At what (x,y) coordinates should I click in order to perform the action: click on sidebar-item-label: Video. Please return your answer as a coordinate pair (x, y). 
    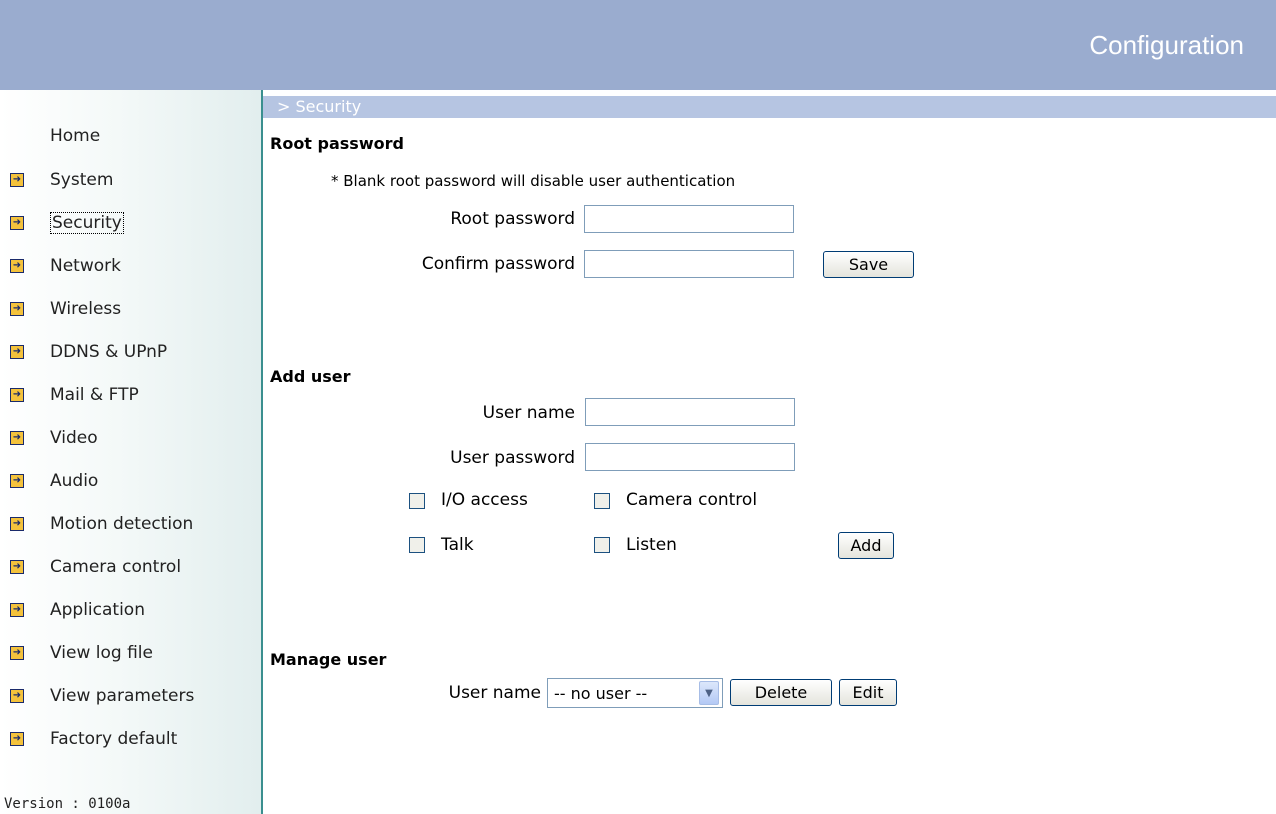
    Looking at the image, I should click on (74, 438).